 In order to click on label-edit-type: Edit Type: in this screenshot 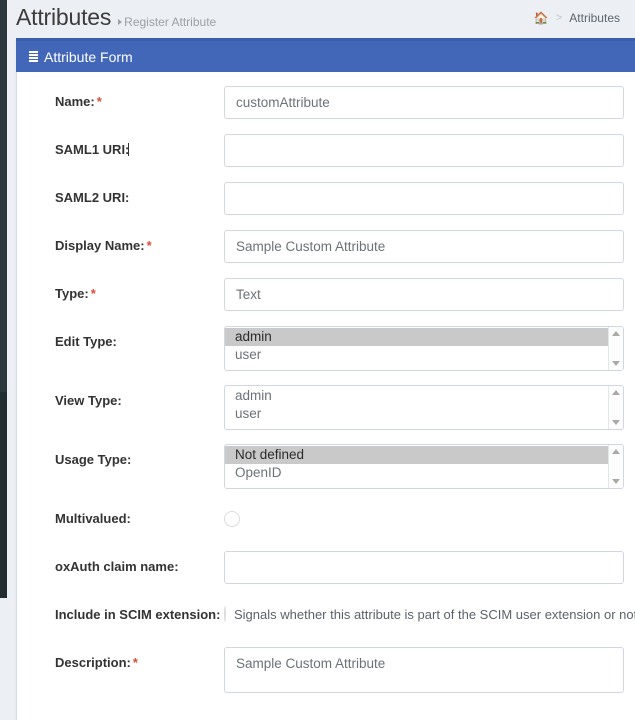, I will do `click(86, 341)`.